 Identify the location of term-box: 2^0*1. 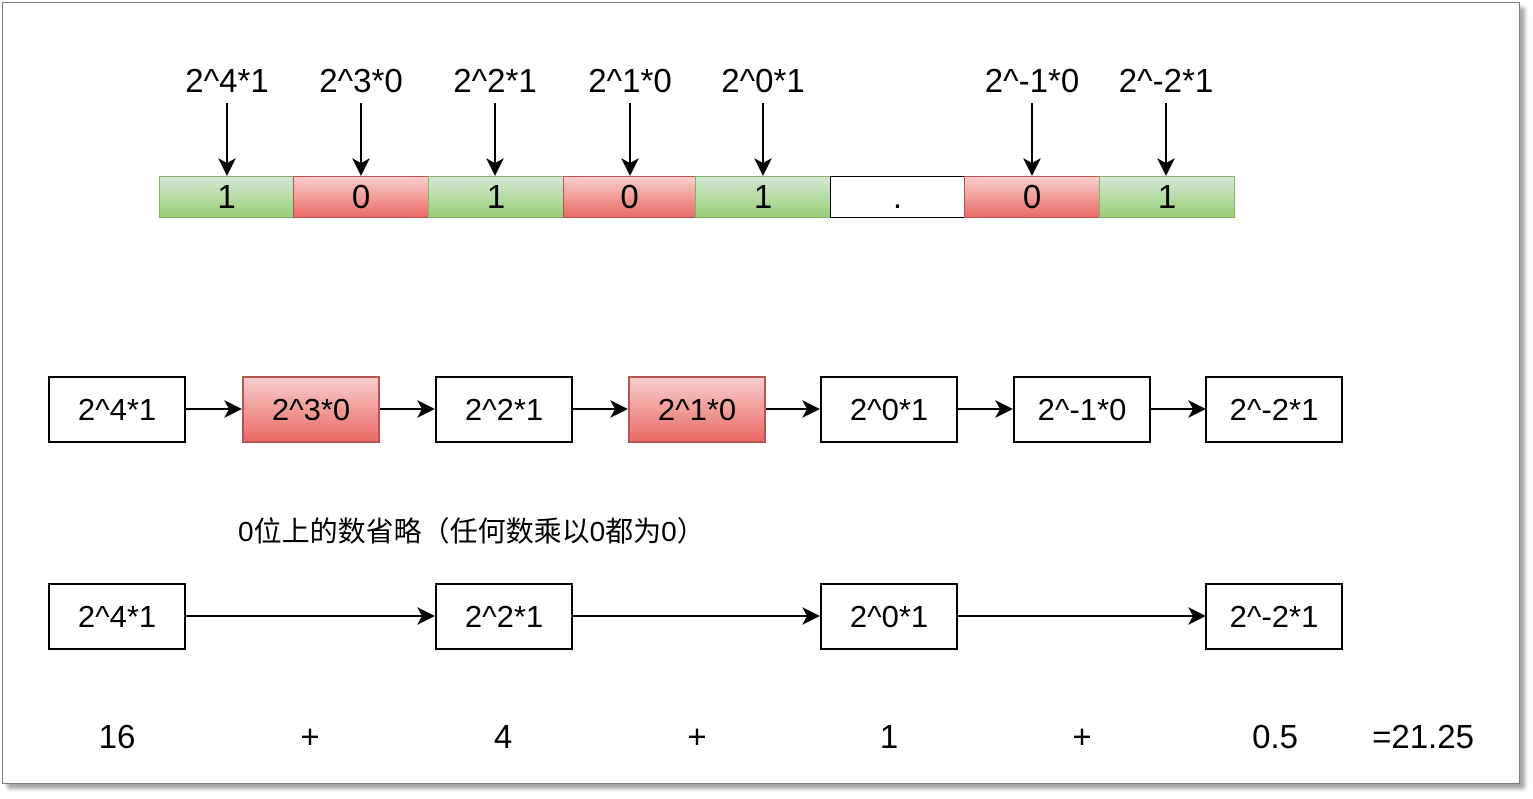
(889, 409).